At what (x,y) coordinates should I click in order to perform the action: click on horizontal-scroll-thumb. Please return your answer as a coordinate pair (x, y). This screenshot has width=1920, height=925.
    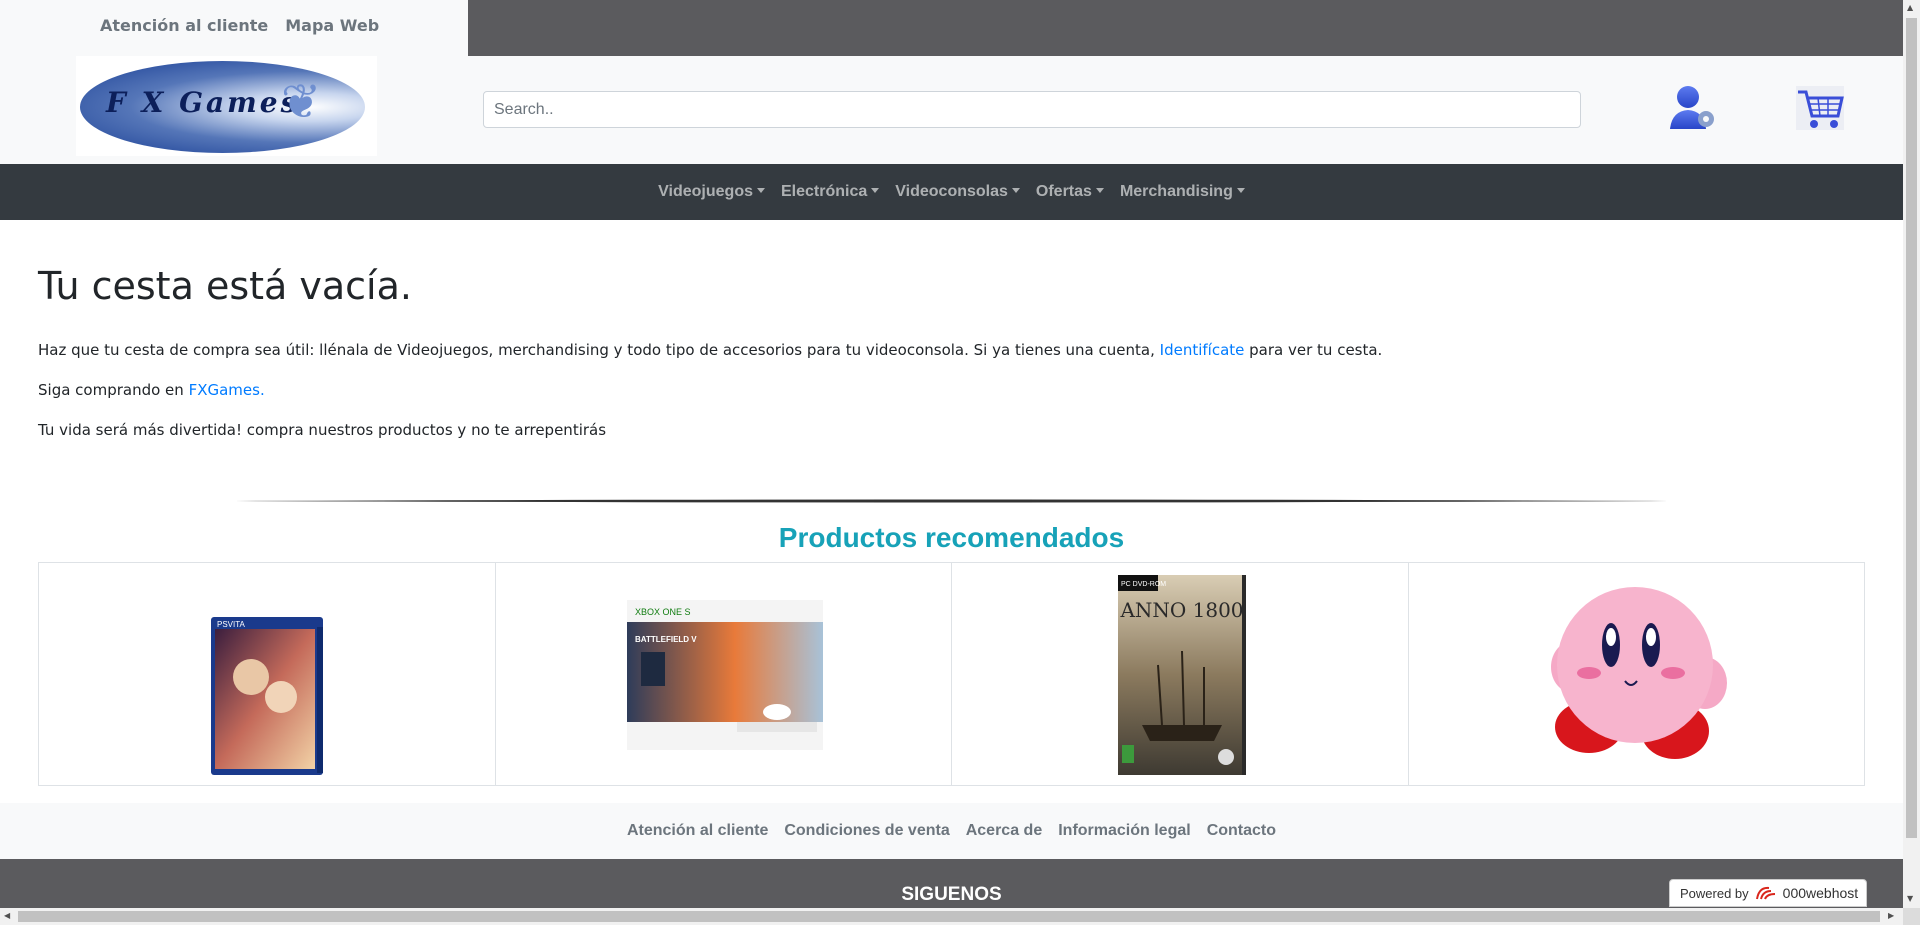
    Looking at the image, I should click on (949, 916).